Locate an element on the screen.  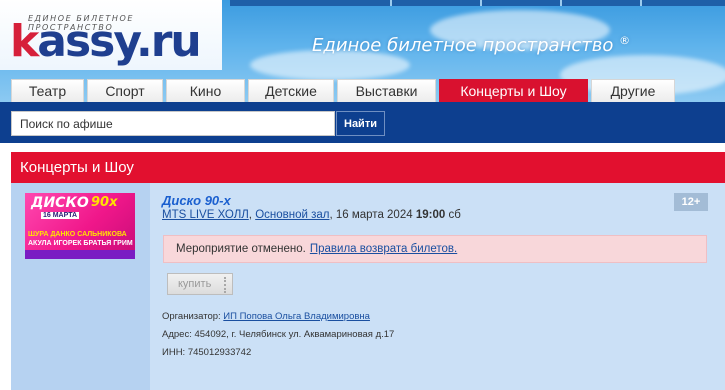
event-date: , 16 марта 2024 is located at coordinates (372, 215).